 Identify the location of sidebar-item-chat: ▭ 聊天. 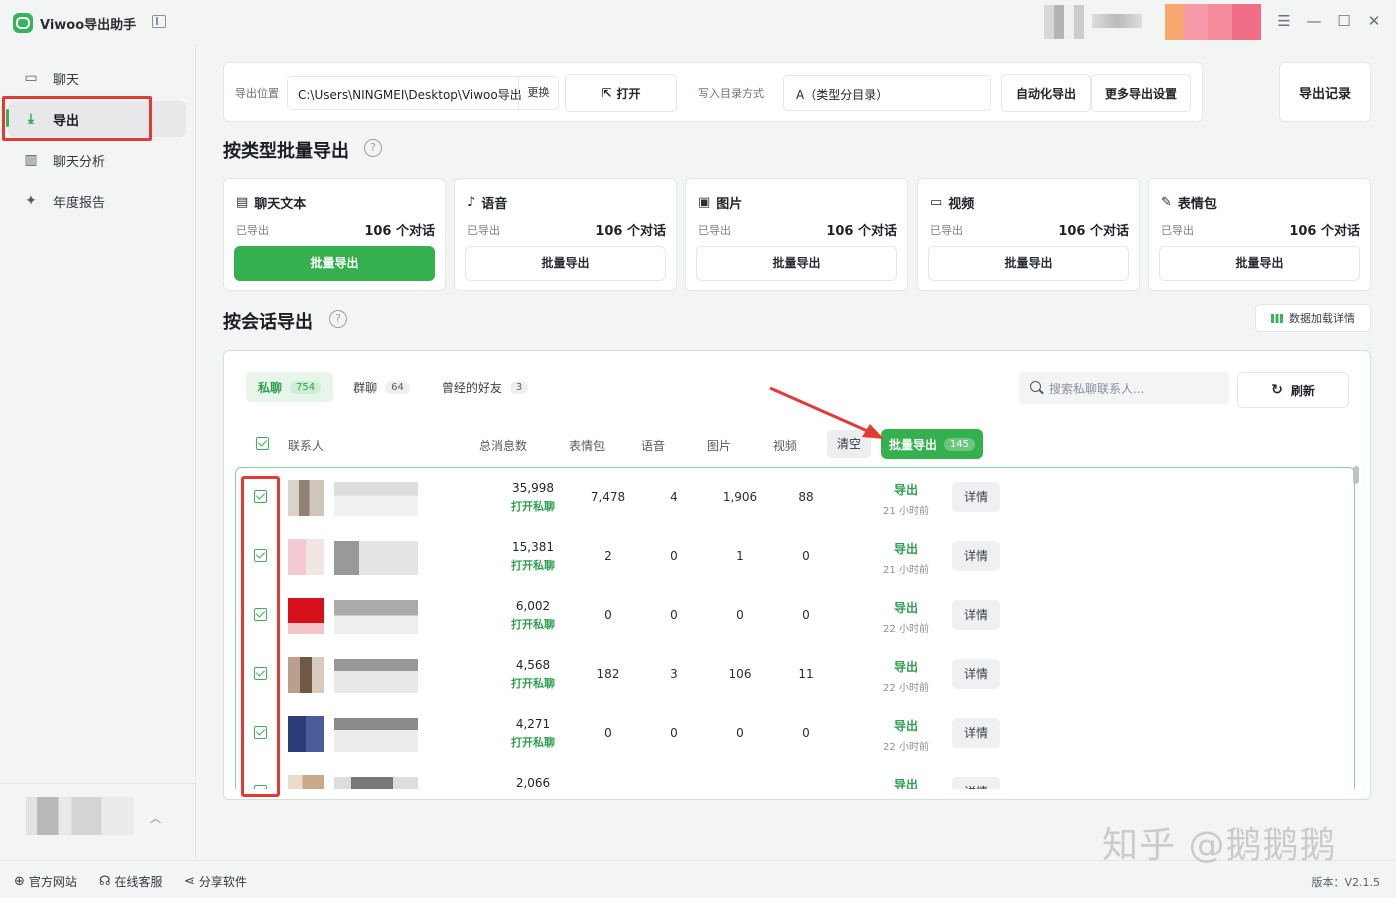
(97, 78).